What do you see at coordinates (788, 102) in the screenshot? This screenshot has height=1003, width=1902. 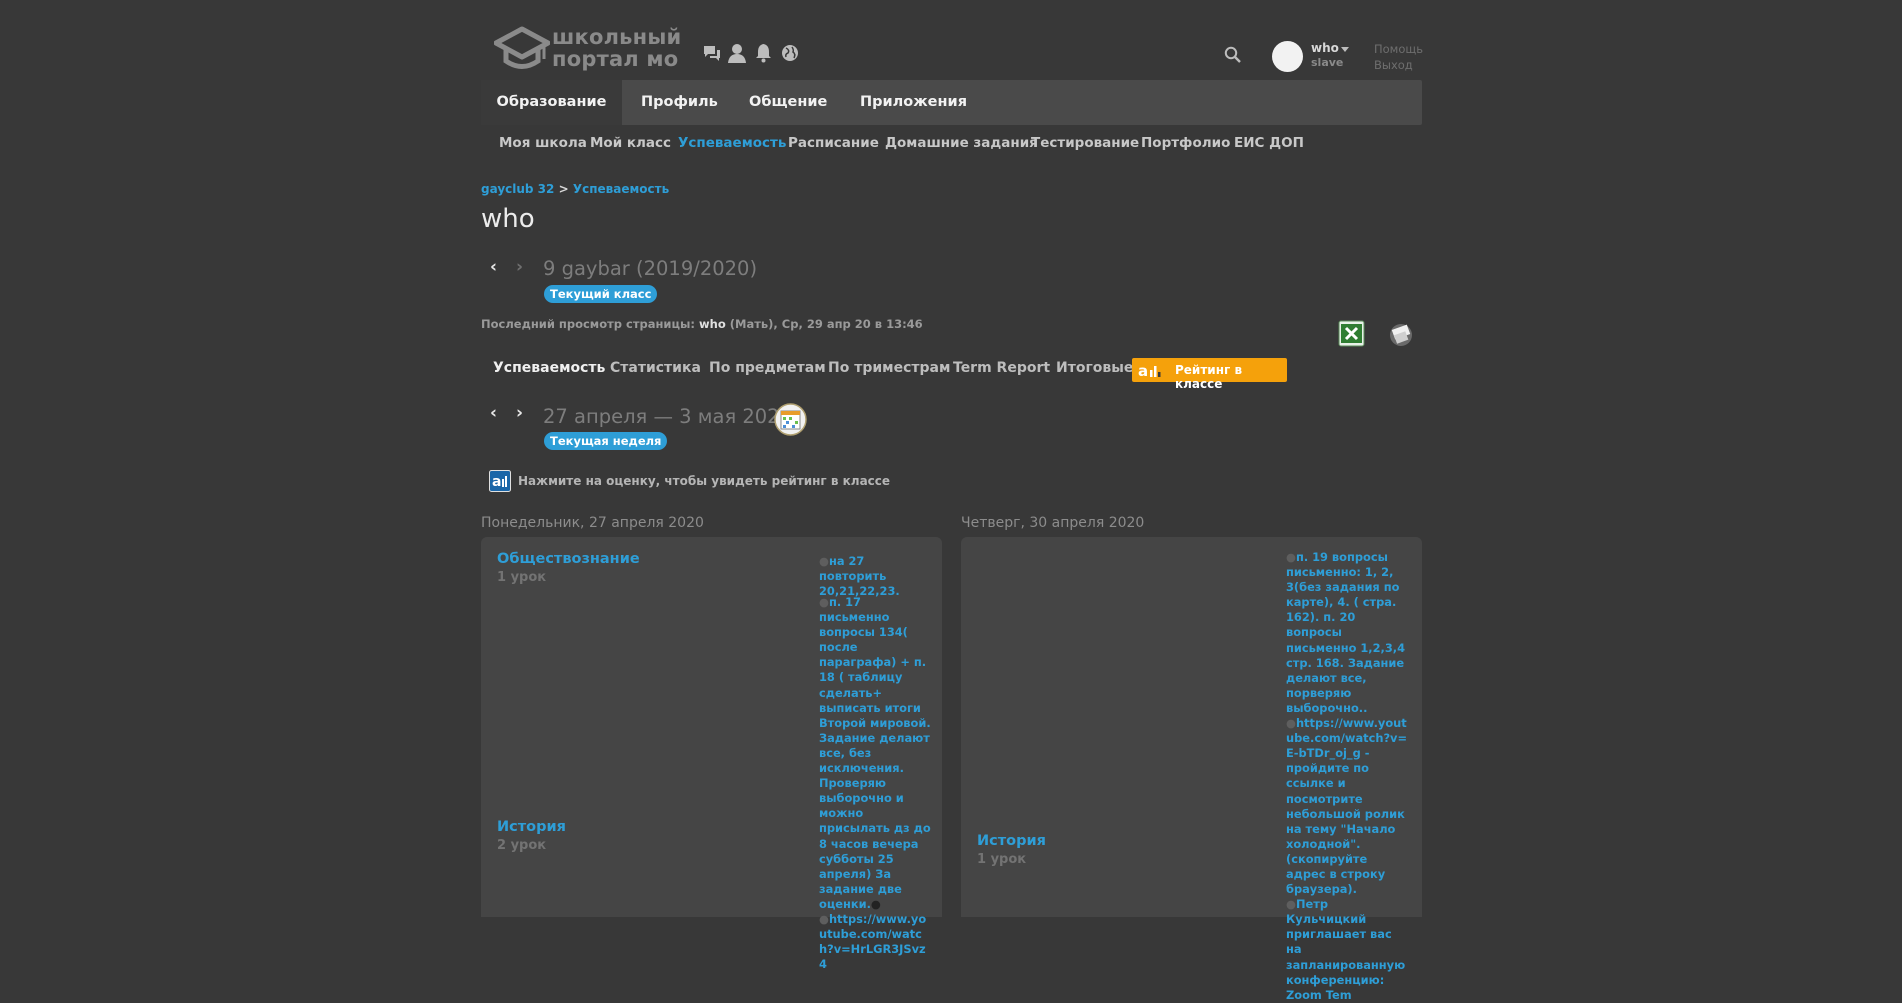 I see `main-nav-communication: Общение` at bounding box center [788, 102].